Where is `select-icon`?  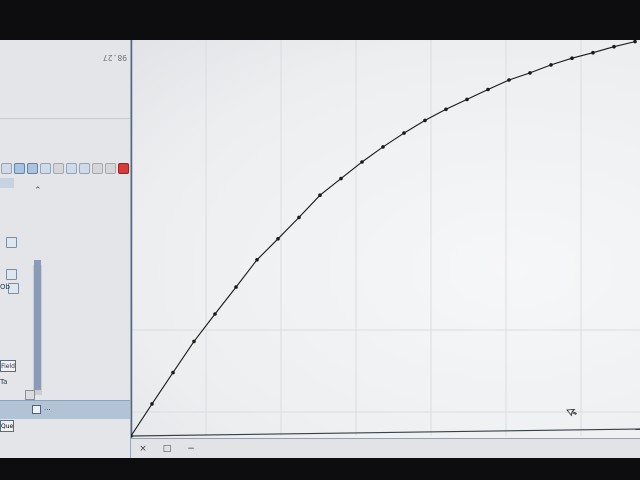 select-icon is located at coordinates (19, 168).